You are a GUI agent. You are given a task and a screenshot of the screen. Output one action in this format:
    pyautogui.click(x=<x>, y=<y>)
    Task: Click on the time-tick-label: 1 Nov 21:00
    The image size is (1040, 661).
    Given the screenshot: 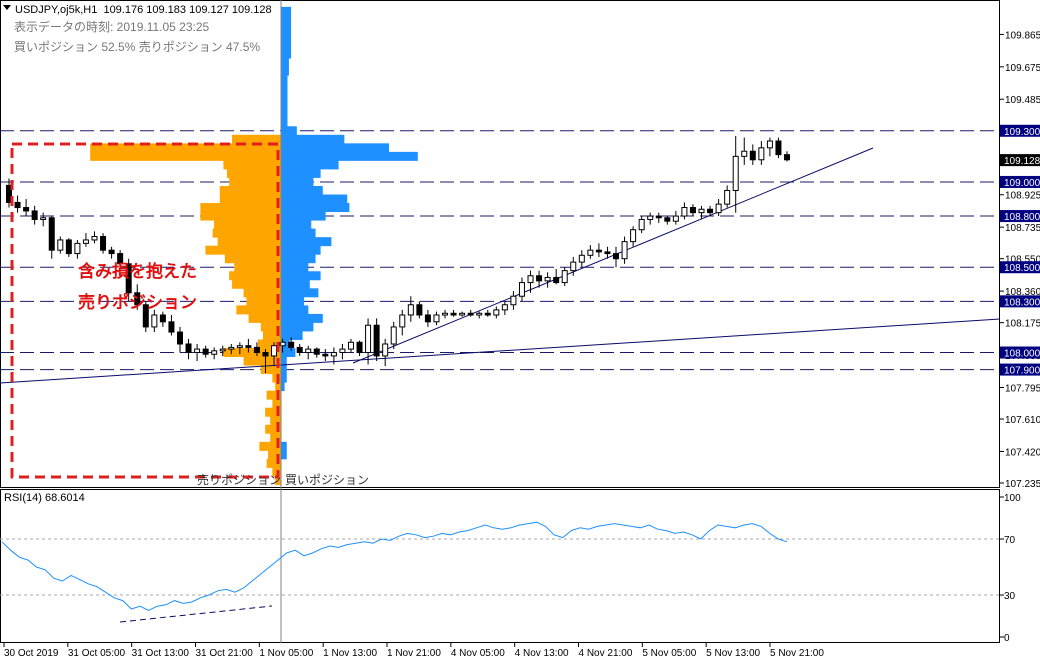 What is the action you would take?
    pyautogui.click(x=414, y=653)
    